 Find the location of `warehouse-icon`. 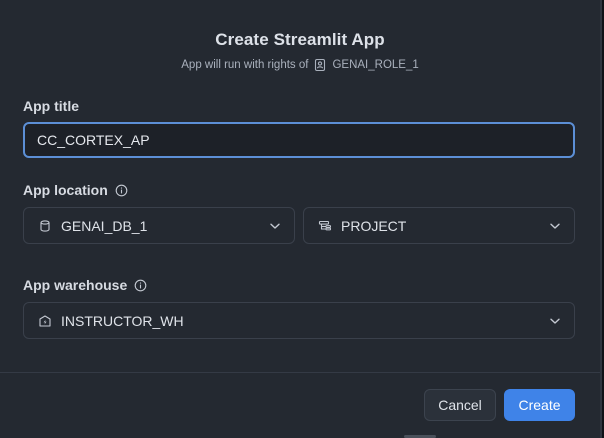

warehouse-icon is located at coordinates (45, 321).